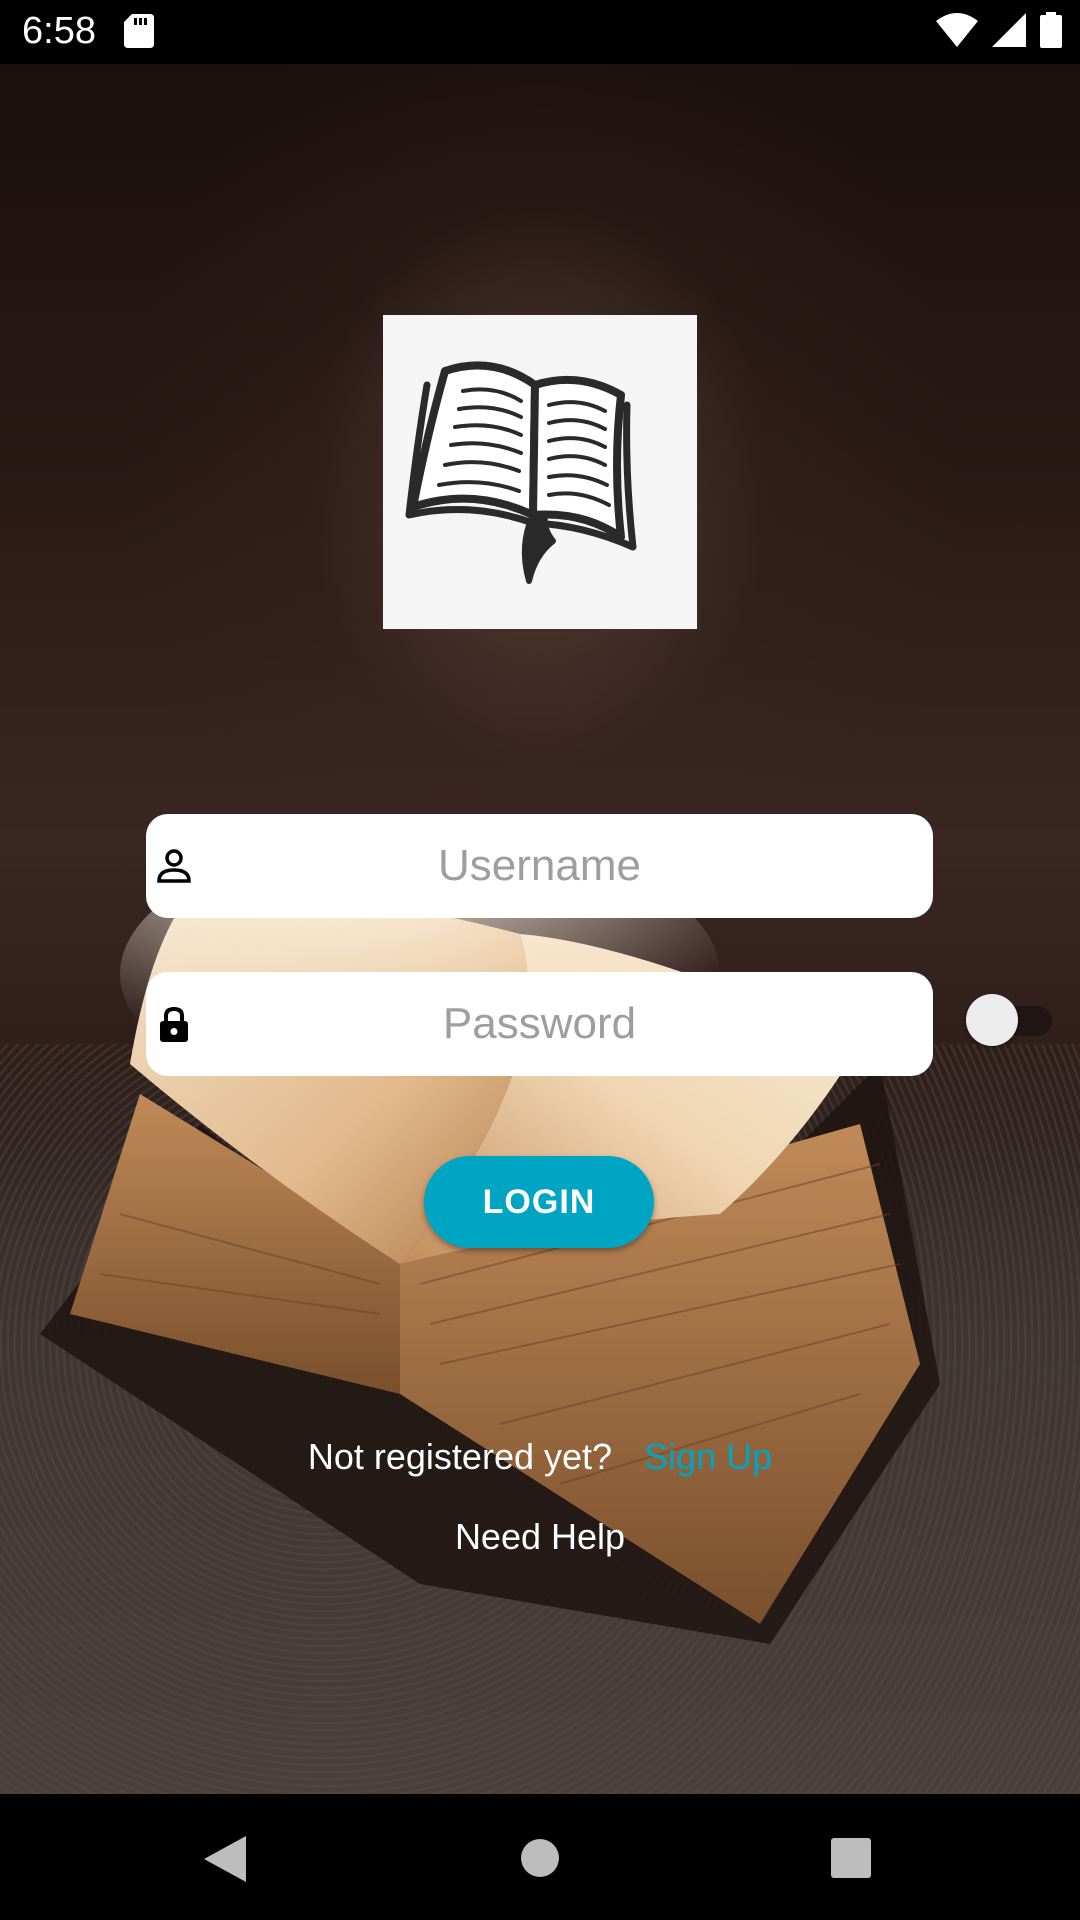 This screenshot has height=1920, width=1080. I want to click on home-icon, so click(540, 1858).